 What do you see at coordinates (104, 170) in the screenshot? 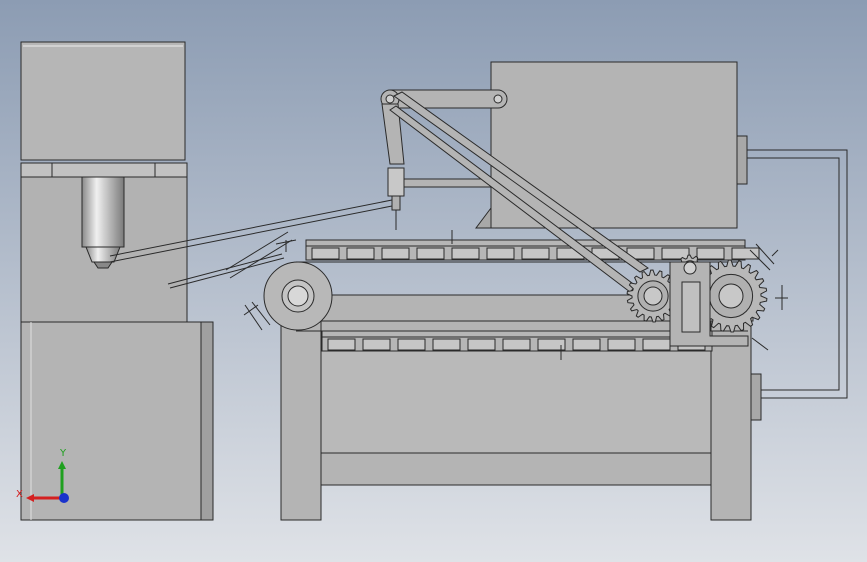
I see `press-collar` at bounding box center [104, 170].